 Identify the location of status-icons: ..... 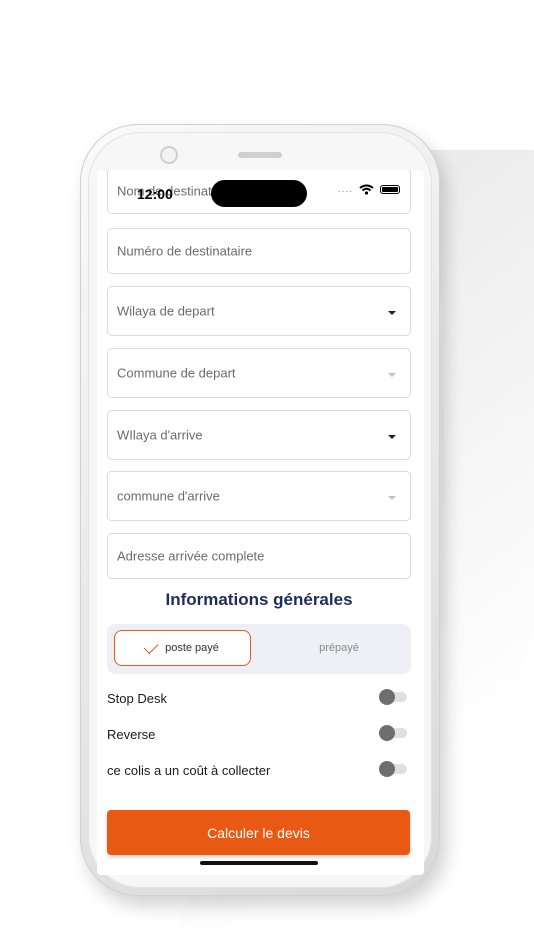
(369, 189).